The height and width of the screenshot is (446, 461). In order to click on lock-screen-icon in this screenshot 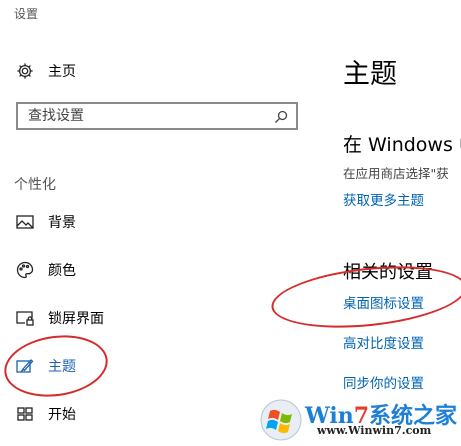, I will do `click(25, 318)`.